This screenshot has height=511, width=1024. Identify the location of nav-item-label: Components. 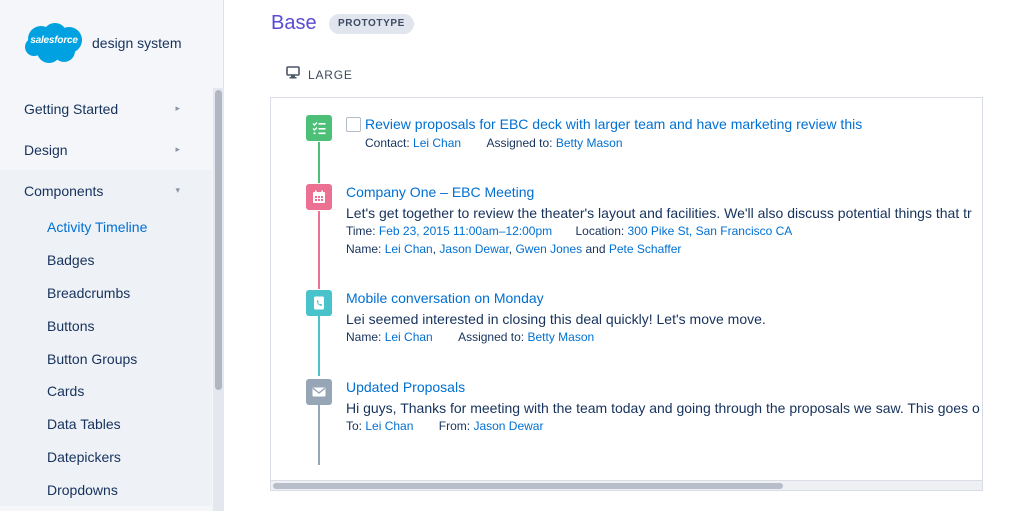
(64, 190).